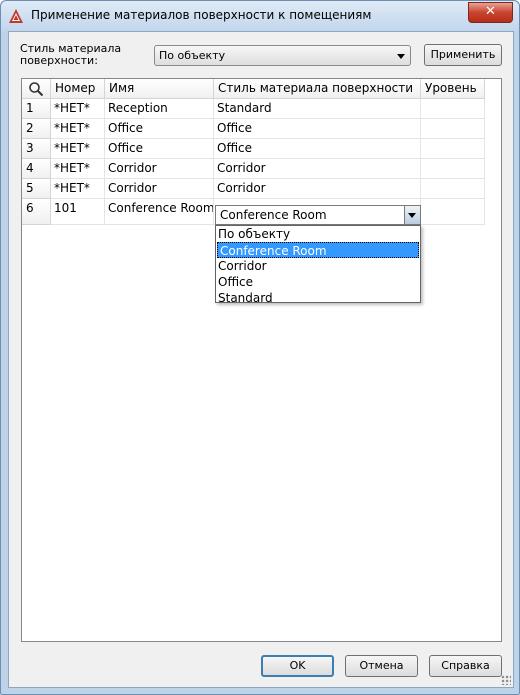  I want to click on dropdown-option-selected: Conference Room, so click(318, 250).